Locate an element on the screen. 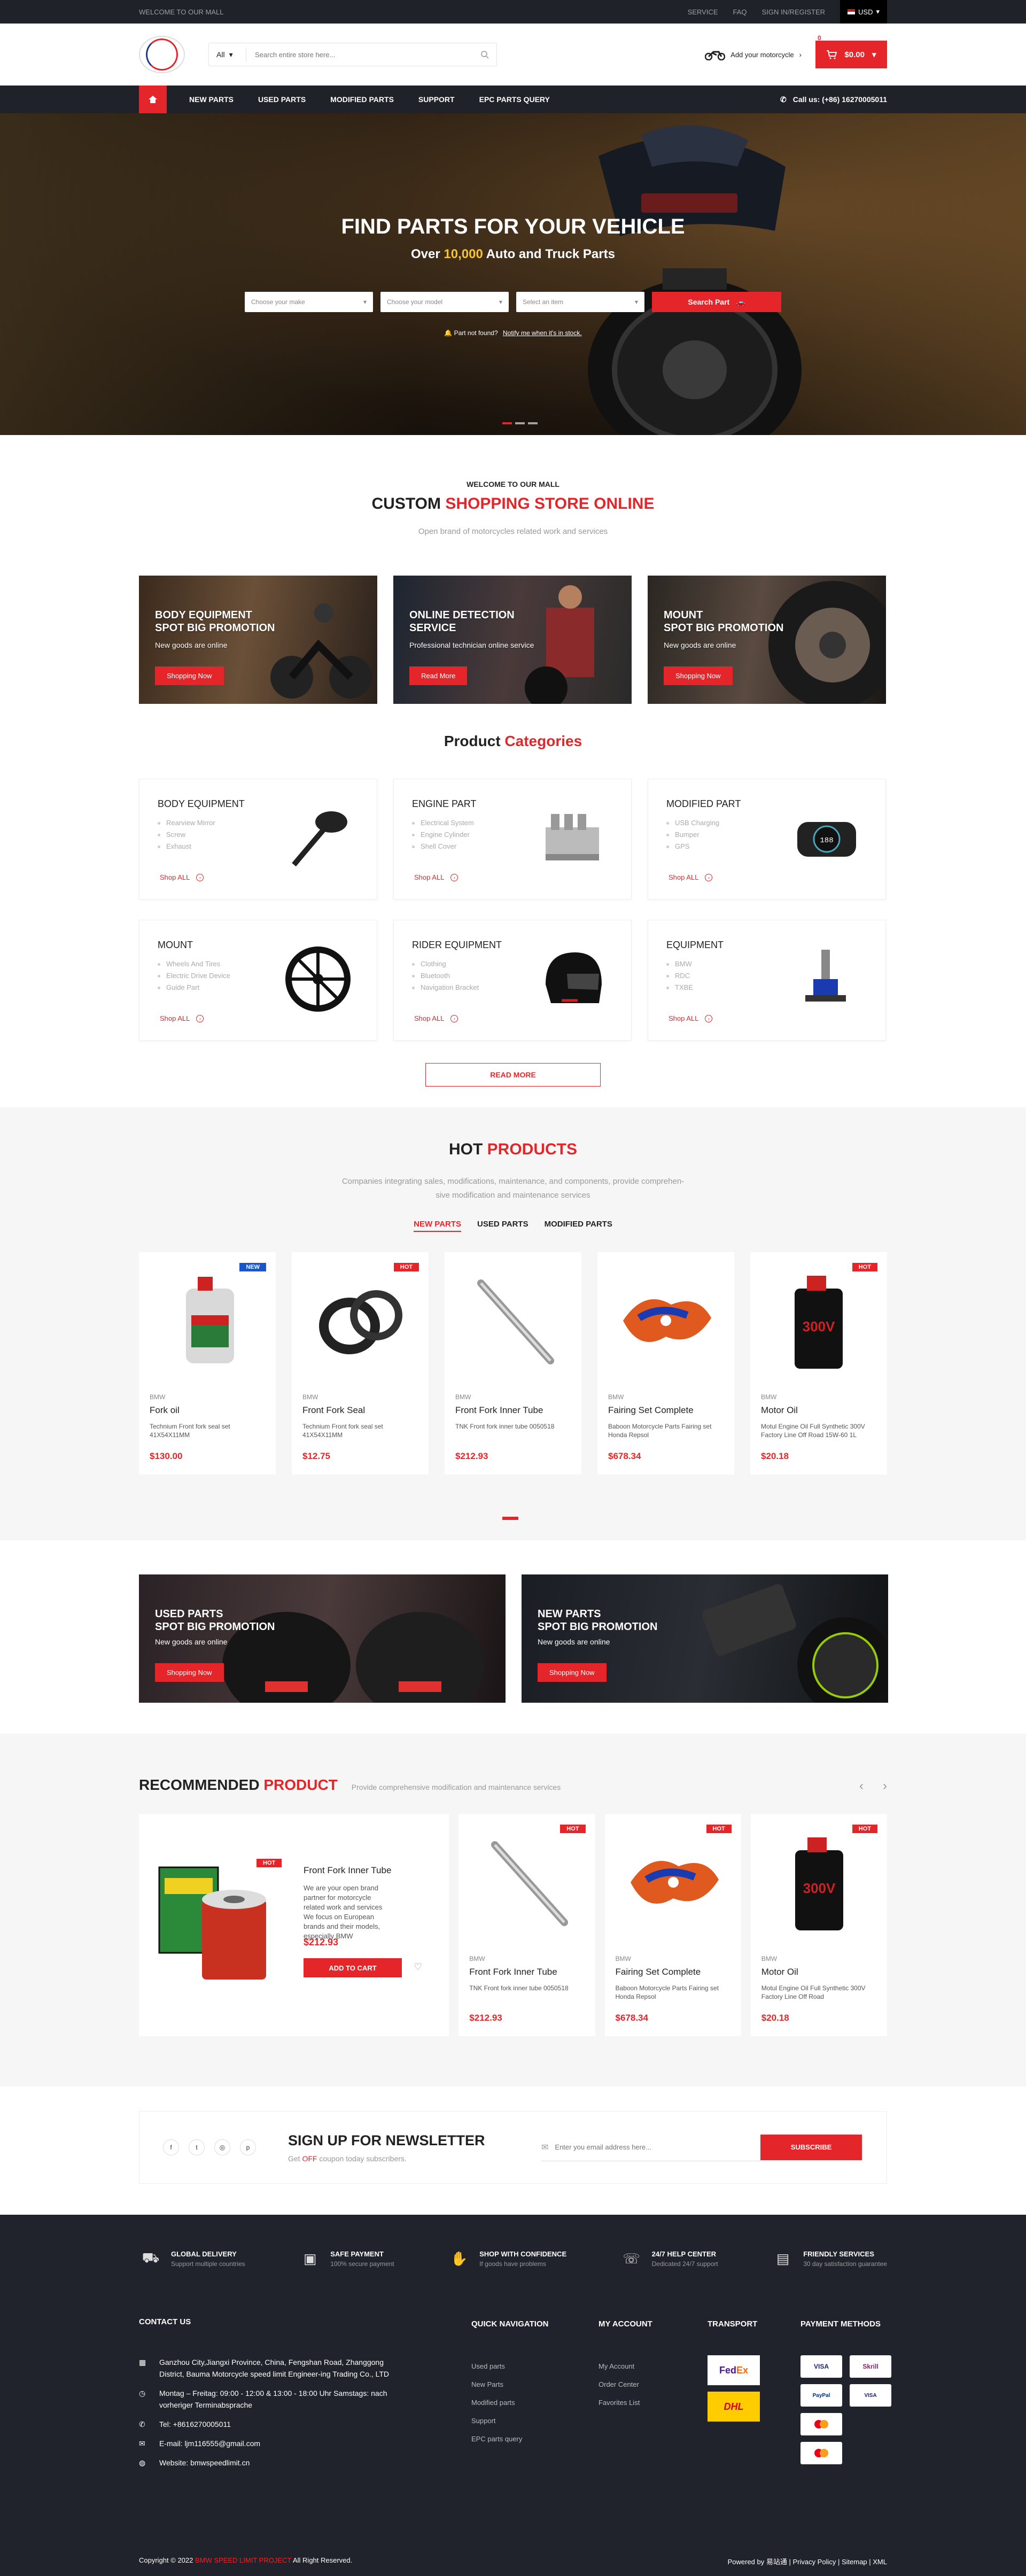 This screenshot has width=1026, height=2576. tab-modified-parts: MODIFIED PARTS is located at coordinates (578, 1226).